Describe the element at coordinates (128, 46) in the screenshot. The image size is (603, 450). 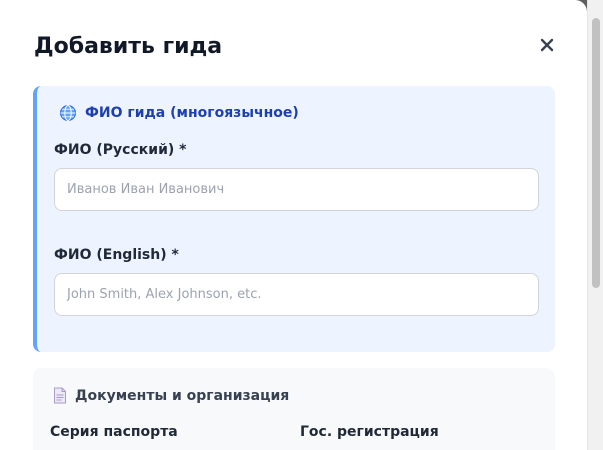
I see `modal-title: Добавить гида` at that location.